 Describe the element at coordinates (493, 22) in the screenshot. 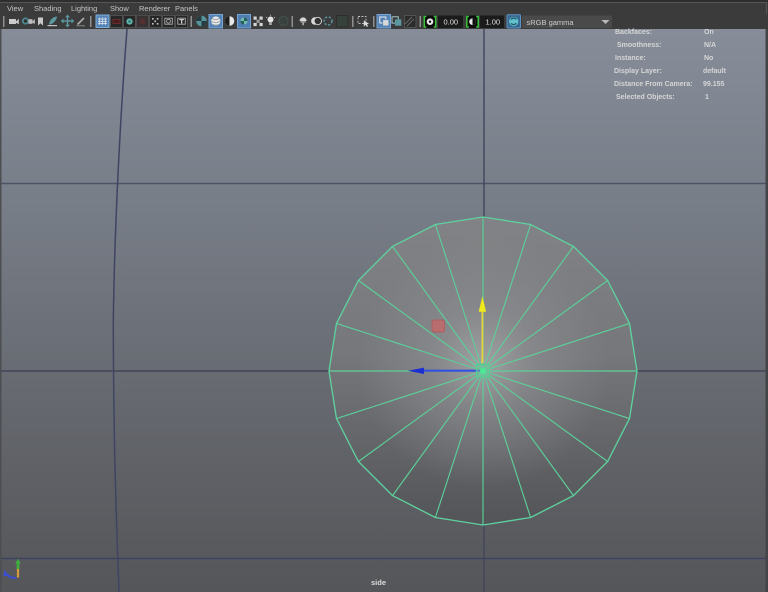

I see `svg-text: 1.00` at that location.